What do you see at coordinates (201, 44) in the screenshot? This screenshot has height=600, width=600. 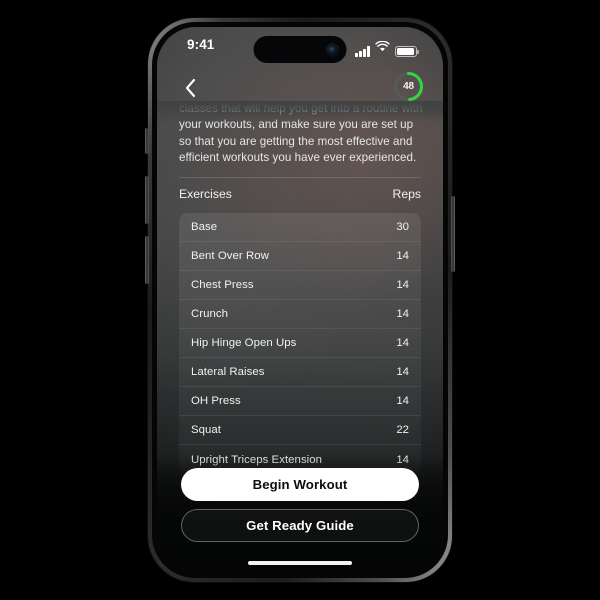 I see `status-bar-time: 9:41` at bounding box center [201, 44].